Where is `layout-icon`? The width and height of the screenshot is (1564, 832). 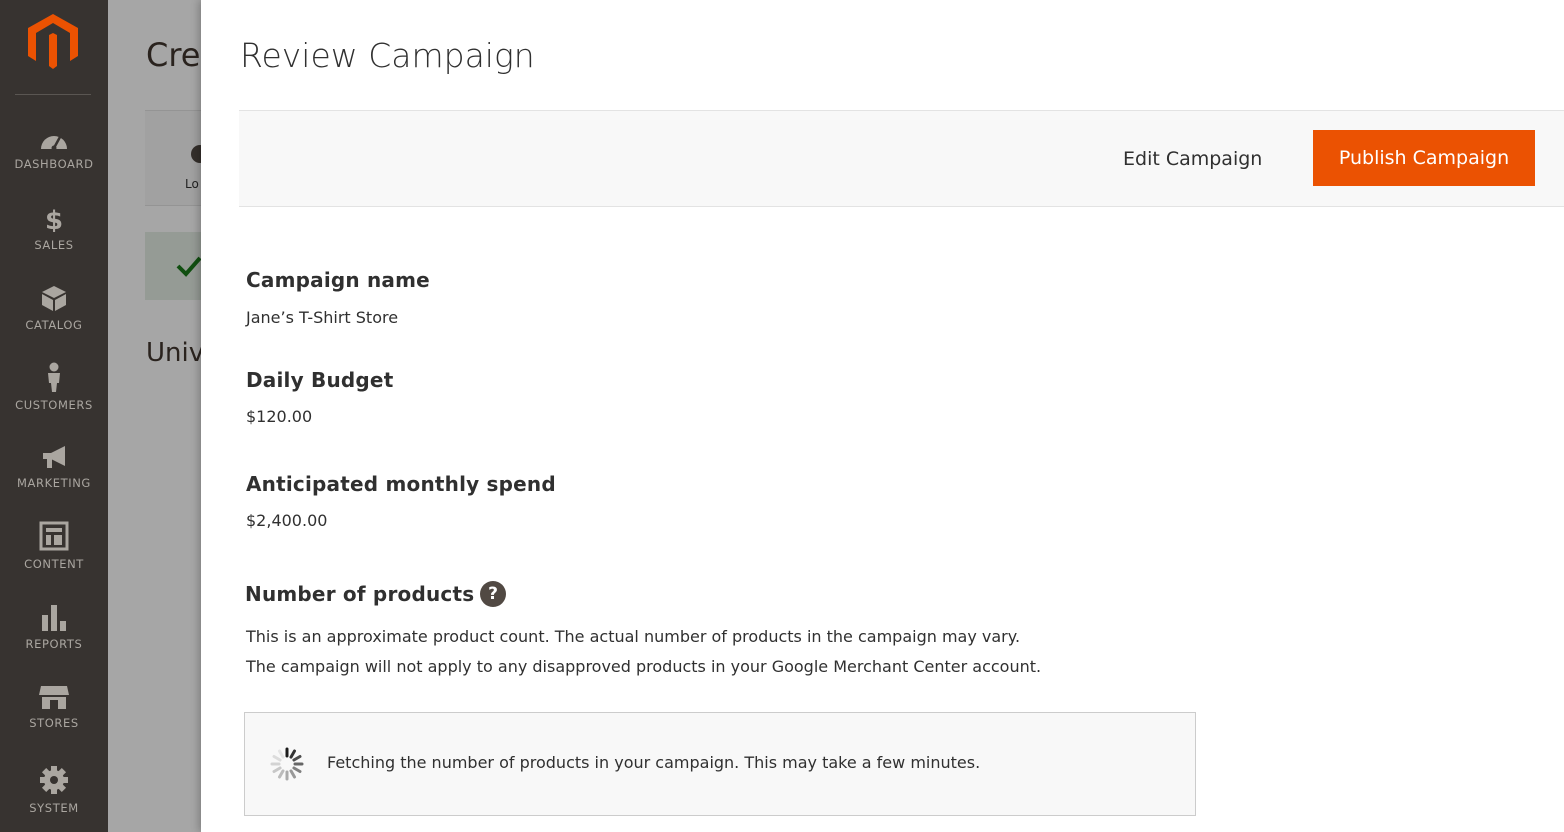
layout-icon is located at coordinates (54, 536).